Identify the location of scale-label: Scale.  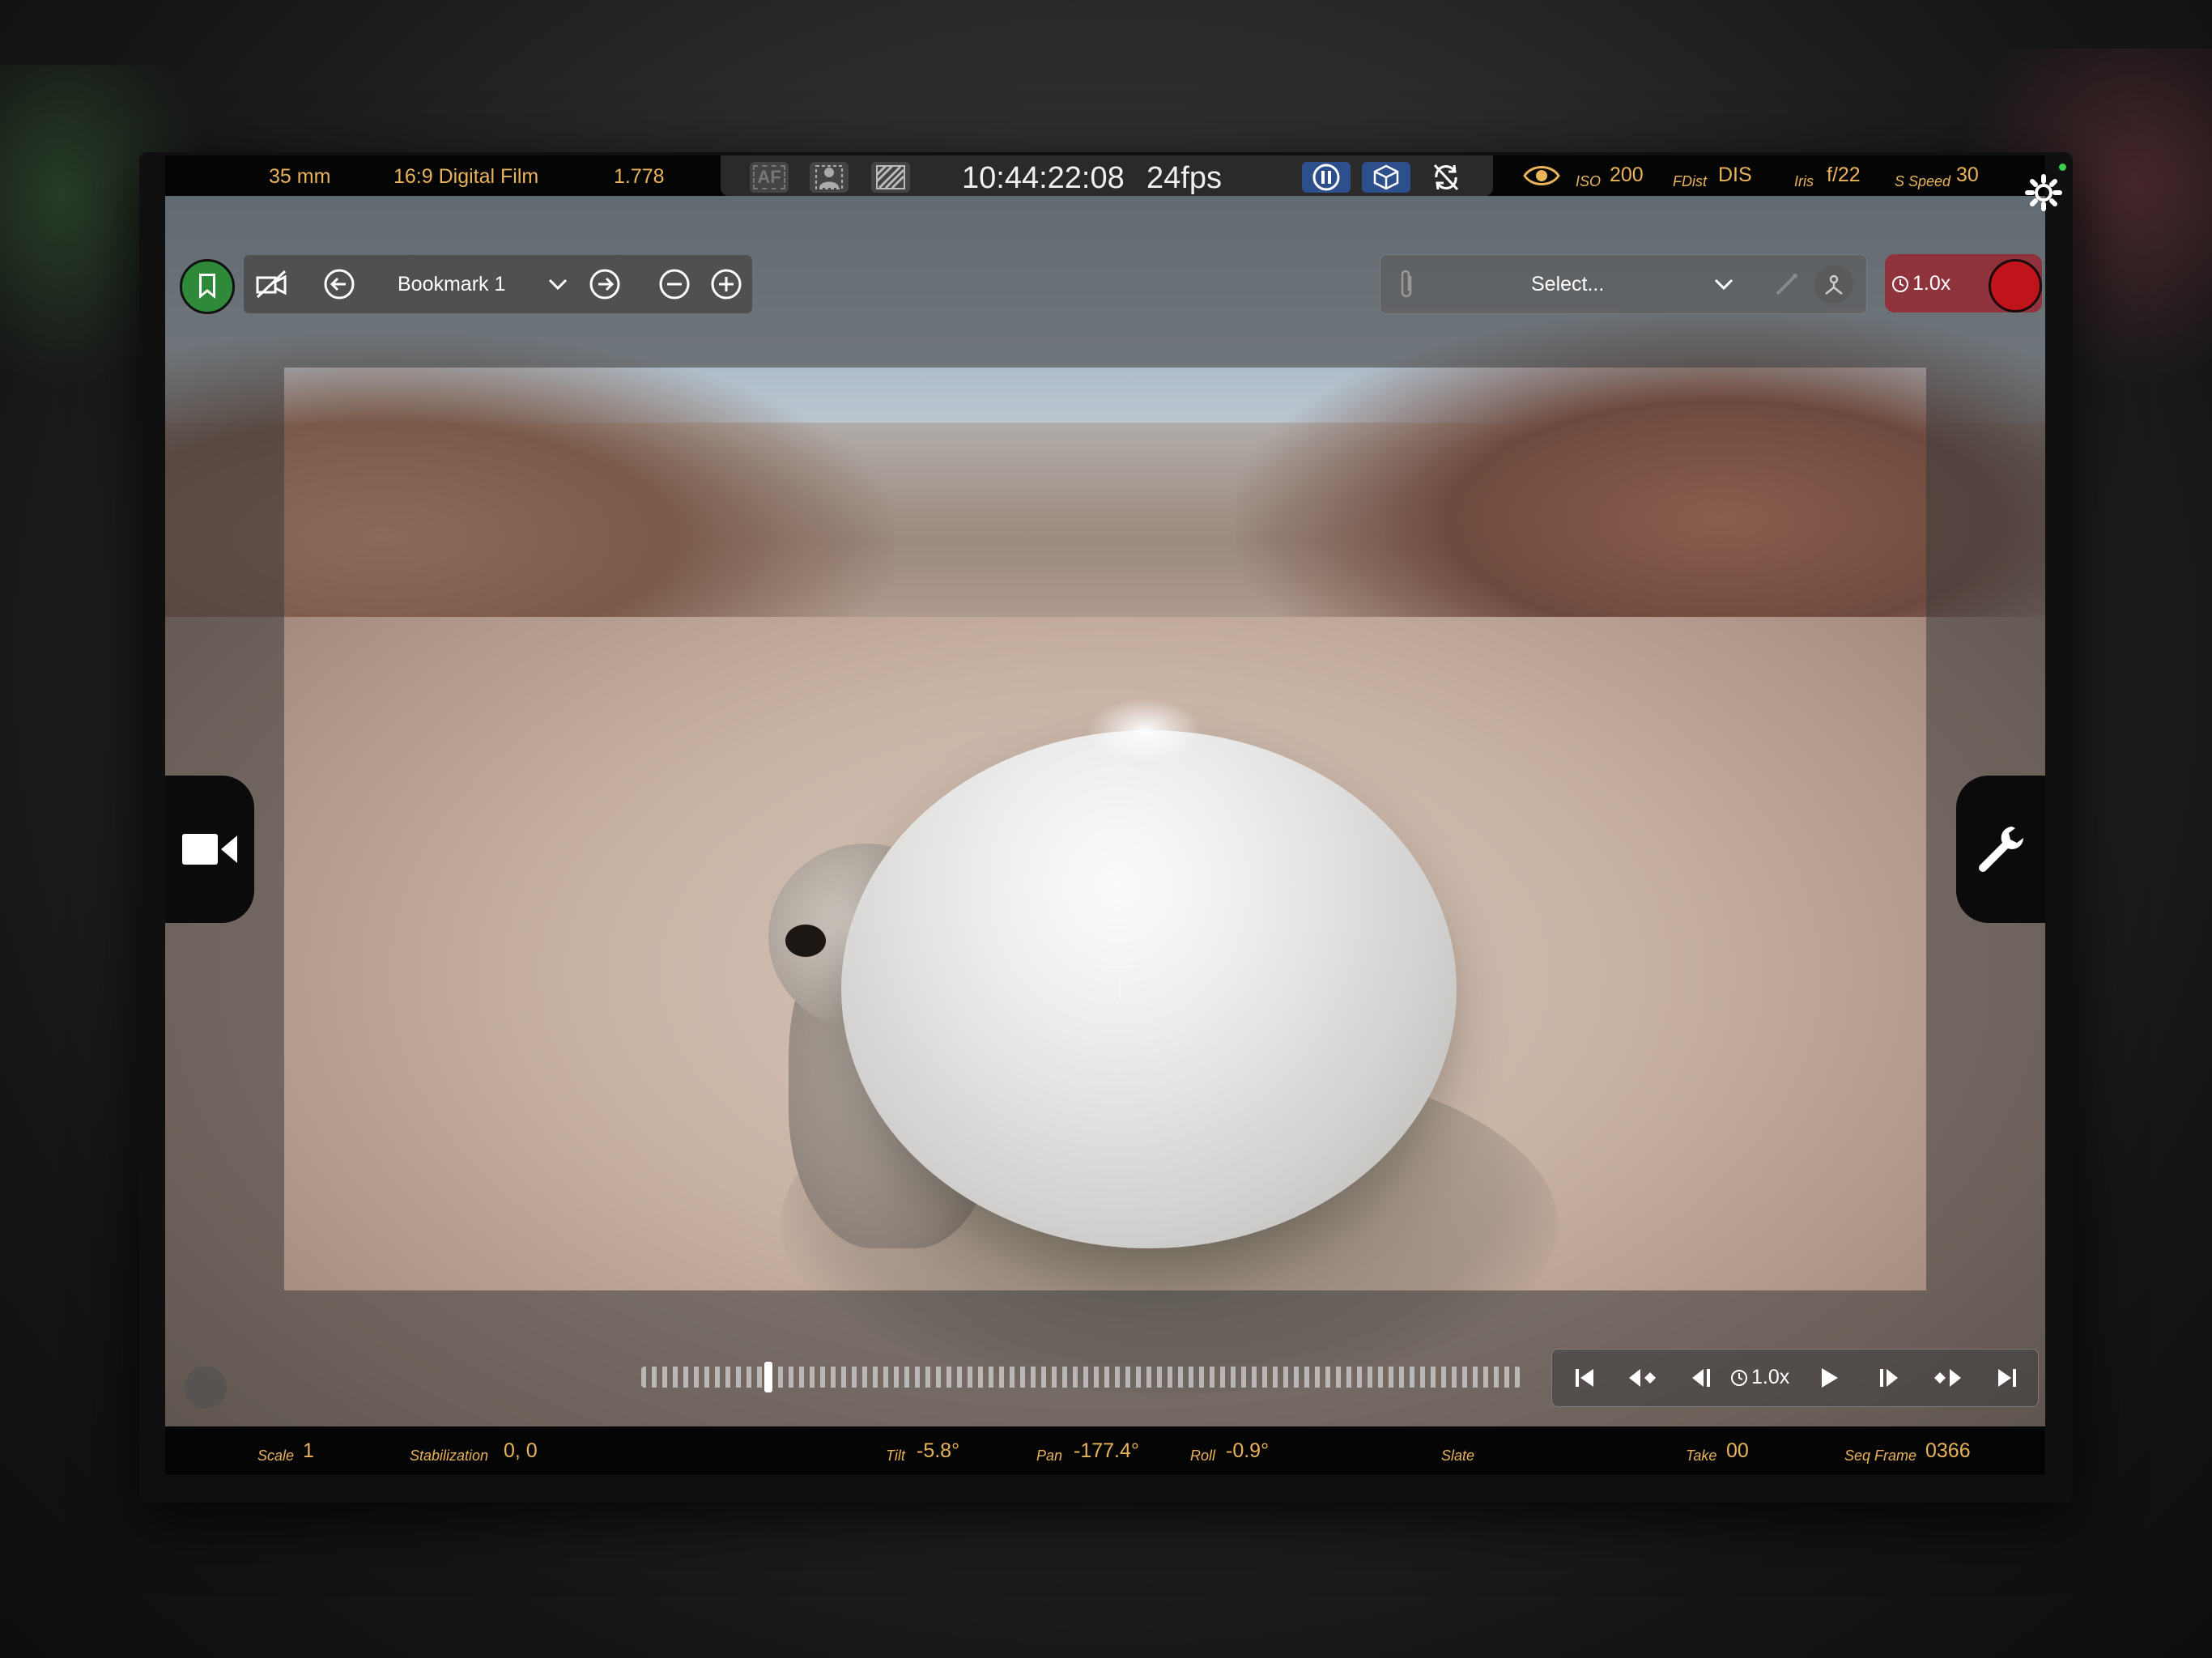
(276, 1456).